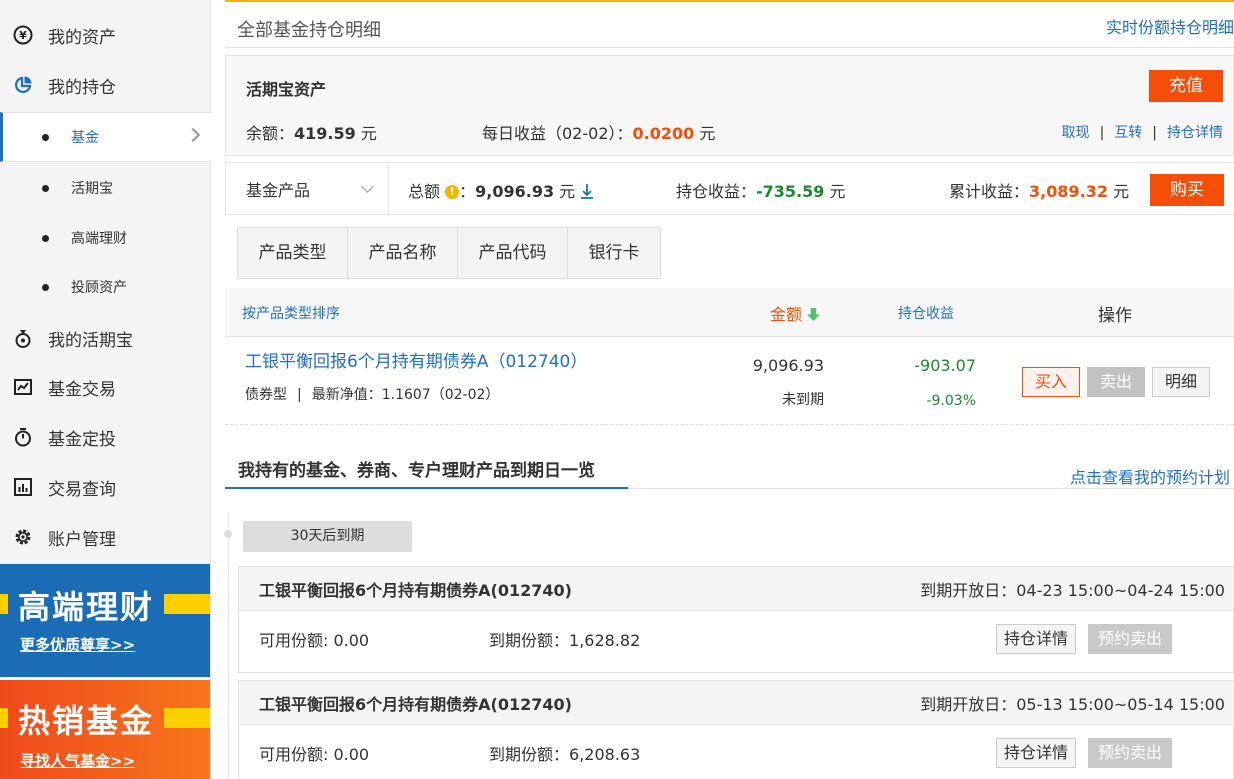 The image size is (1234, 779). Describe the element at coordinates (1181, 382) in the screenshot. I see `detail-button: 明细` at that location.